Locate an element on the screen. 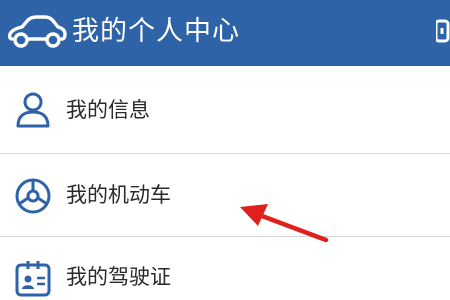 This screenshot has width=450, height=300. menu-item-label: 我的驾驶证 is located at coordinates (118, 277).